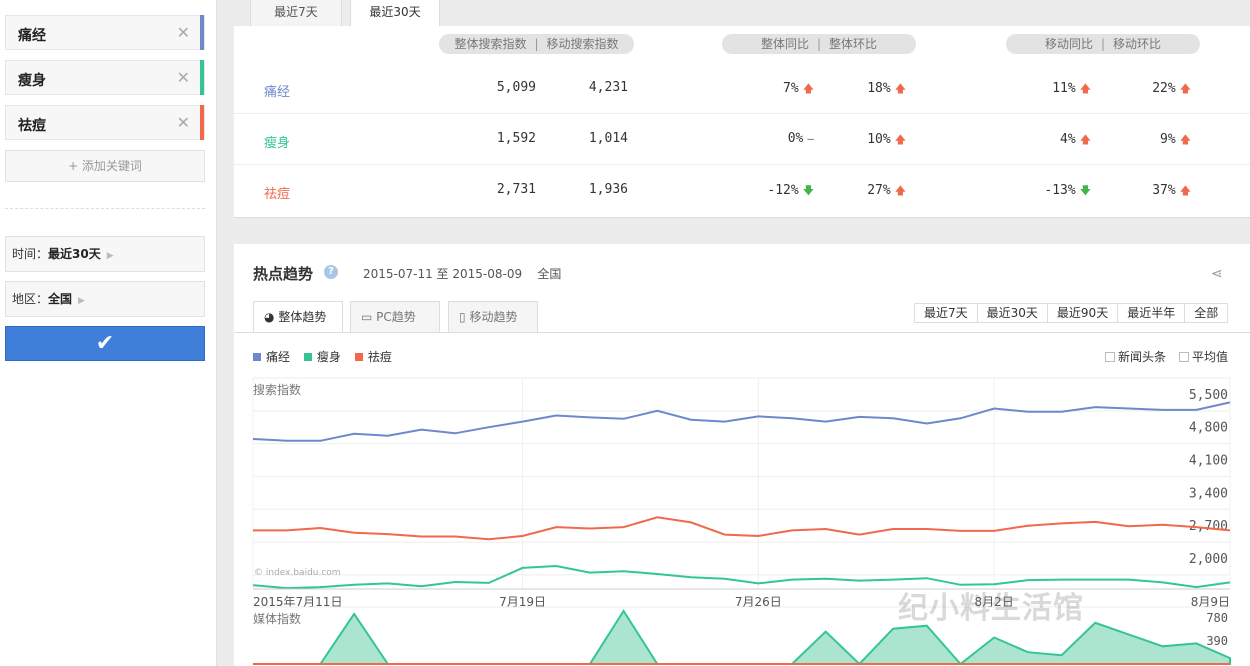  What do you see at coordinates (105, 343) in the screenshot?
I see `confirm-button: ✔` at bounding box center [105, 343].